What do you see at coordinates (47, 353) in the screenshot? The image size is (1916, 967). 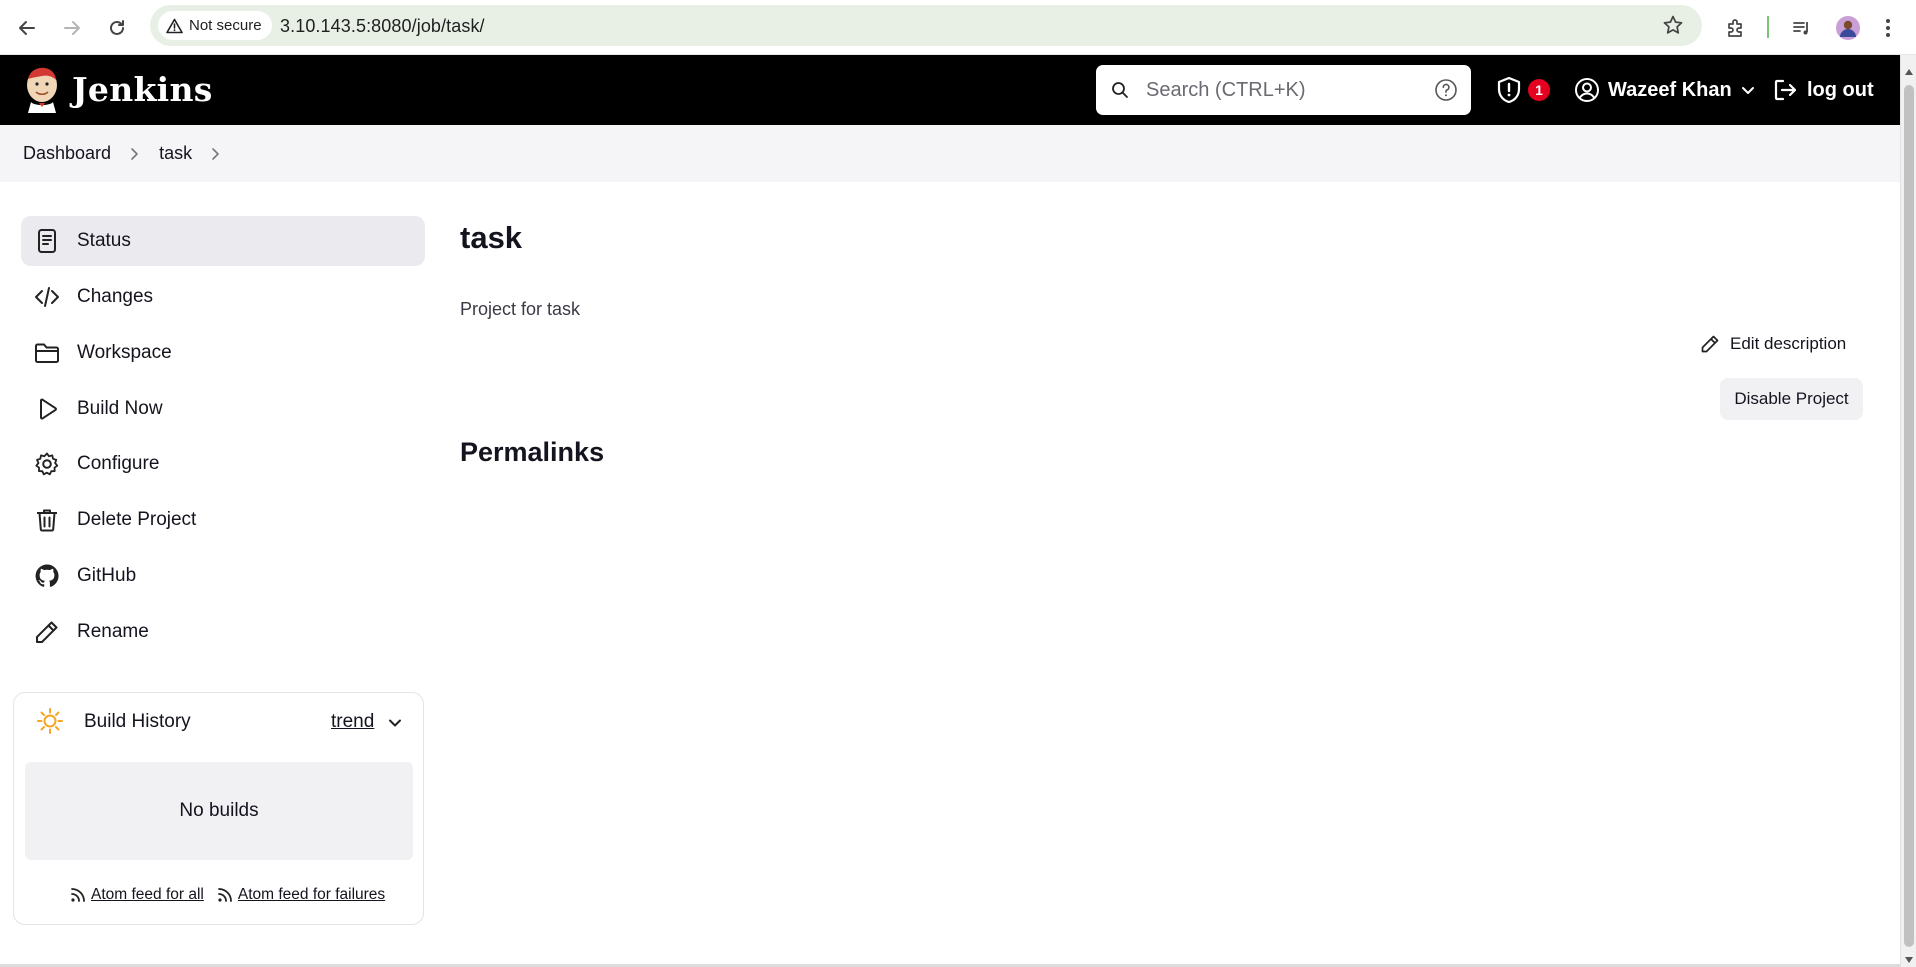 I see `folder-icon` at bounding box center [47, 353].